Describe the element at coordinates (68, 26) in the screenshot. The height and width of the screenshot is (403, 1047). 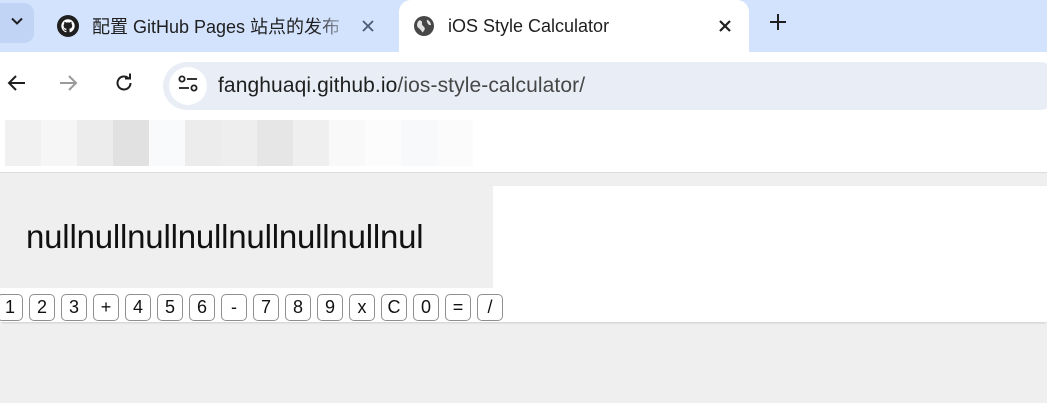
I see `github-icon` at that location.